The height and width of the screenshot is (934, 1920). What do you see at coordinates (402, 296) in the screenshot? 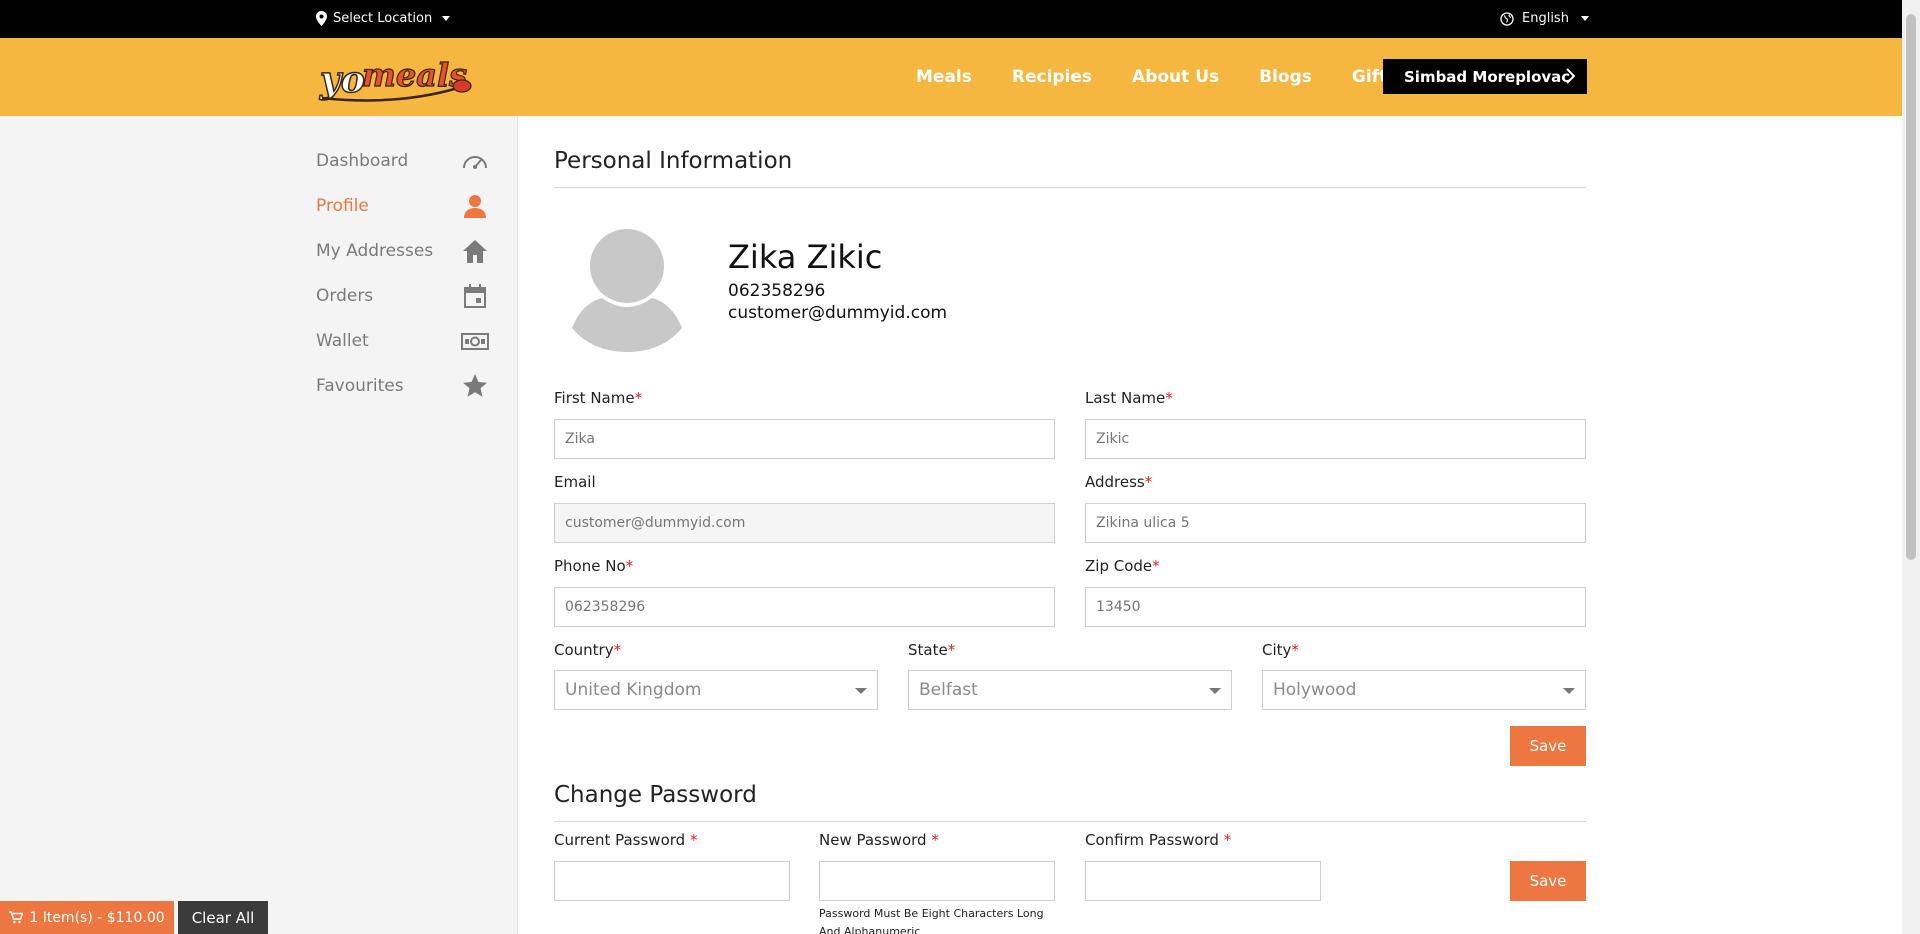
I see `sidebar-item-orders: Orders` at bounding box center [402, 296].